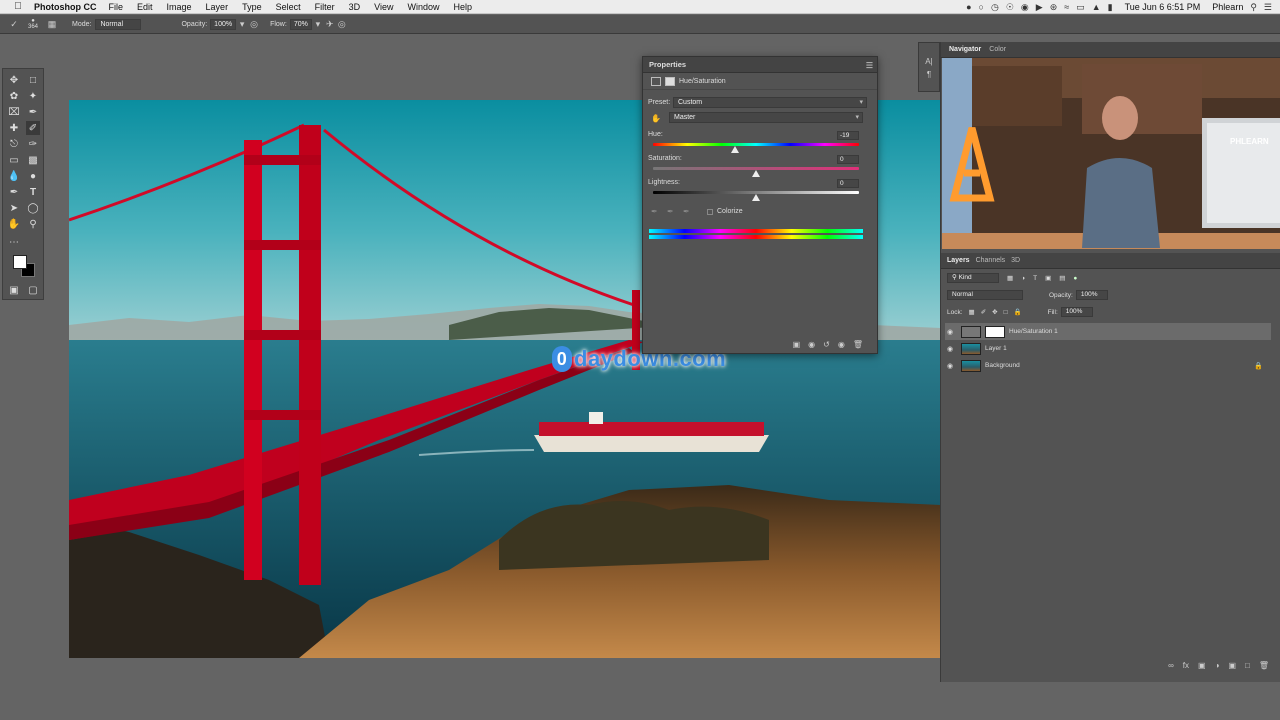 The height and width of the screenshot is (720, 1280). What do you see at coordinates (33, 208) in the screenshot?
I see `ellipse-tool-icon: ◯` at bounding box center [33, 208].